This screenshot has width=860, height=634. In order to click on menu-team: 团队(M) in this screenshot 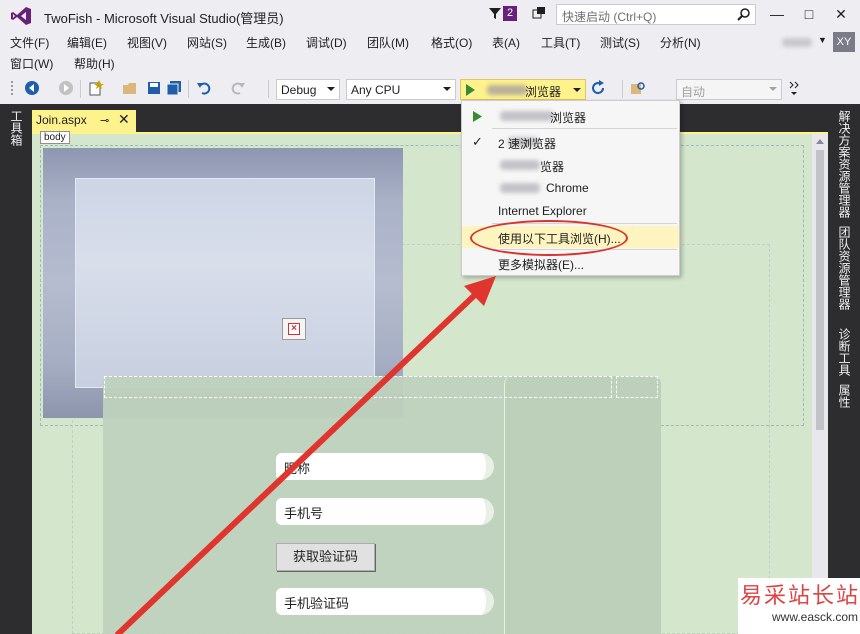, I will do `click(388, 42)`.